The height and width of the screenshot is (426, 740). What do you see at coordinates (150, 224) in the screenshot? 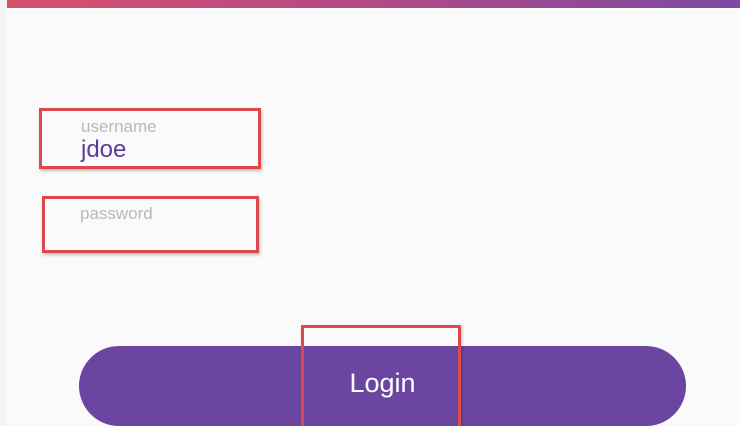
I see `password-field: password` at bounding box center [150, 224].